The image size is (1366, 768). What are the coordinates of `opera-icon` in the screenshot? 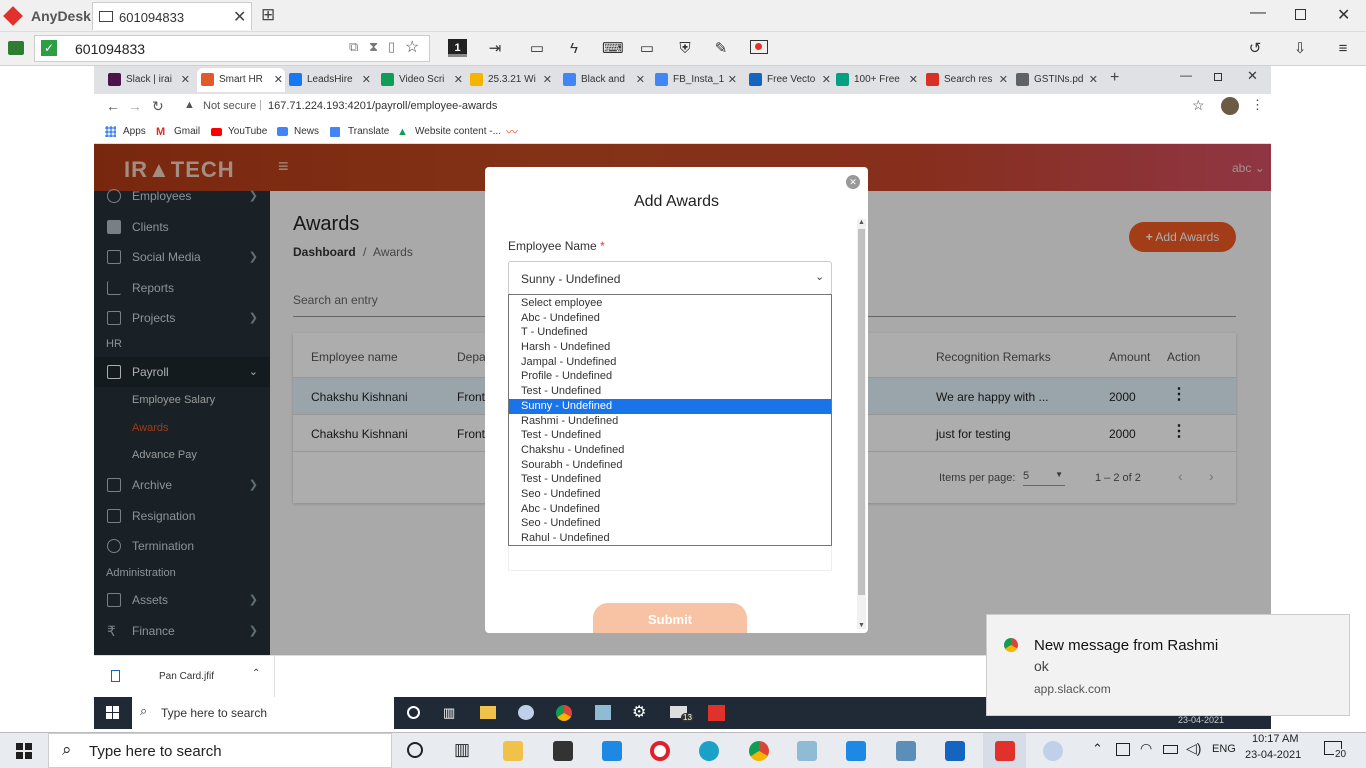 It's located at (660, 751).